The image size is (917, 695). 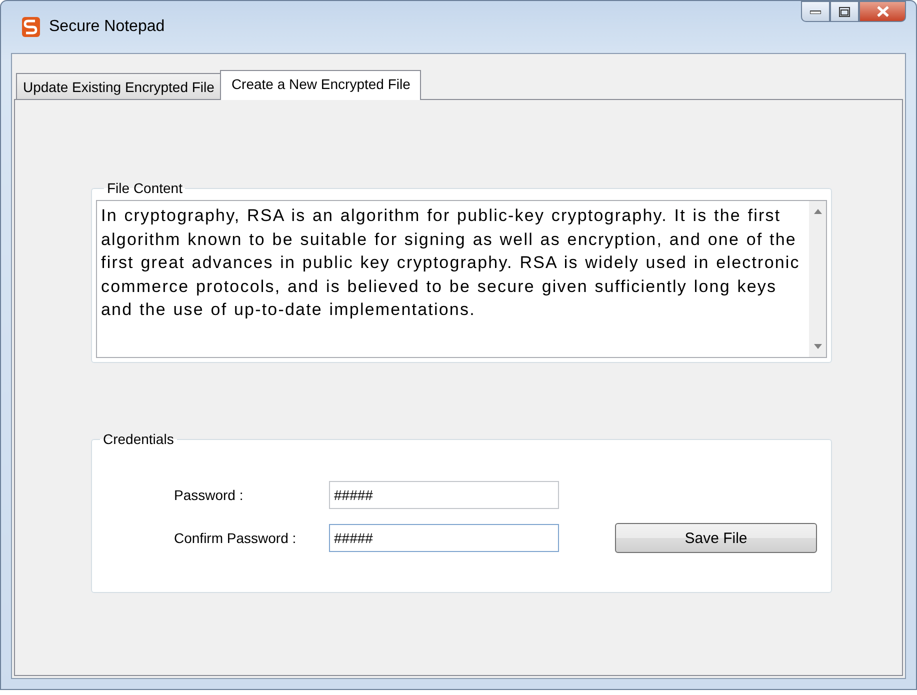 What do you see at coordinates (236, 538) in the screenshot?
I see `field-label: Confirm Password :` at bounding box center [236, 538].